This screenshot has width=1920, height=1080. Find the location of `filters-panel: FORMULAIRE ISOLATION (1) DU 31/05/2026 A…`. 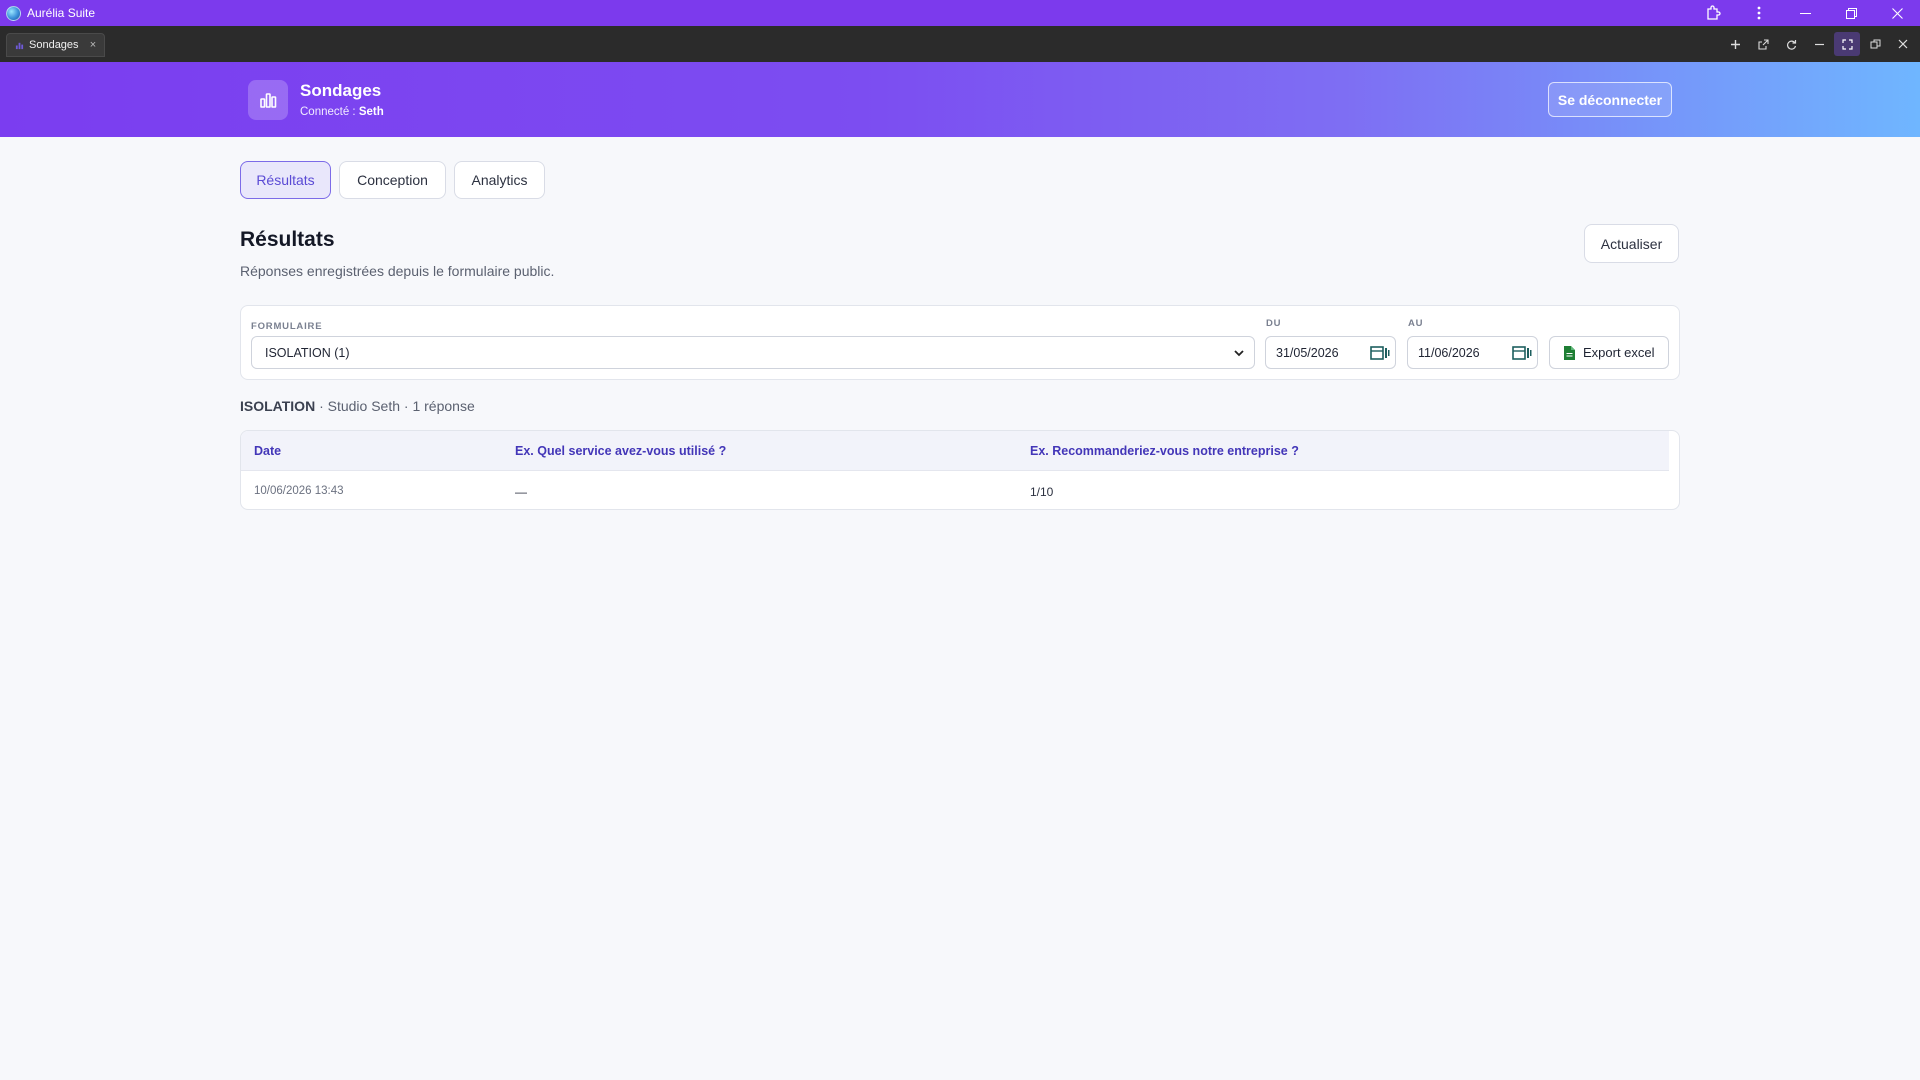

filters-panel: FORMULAIRE ISOLATION (1) DU 31/05/2026 A… is located at coordinates (960, 342).